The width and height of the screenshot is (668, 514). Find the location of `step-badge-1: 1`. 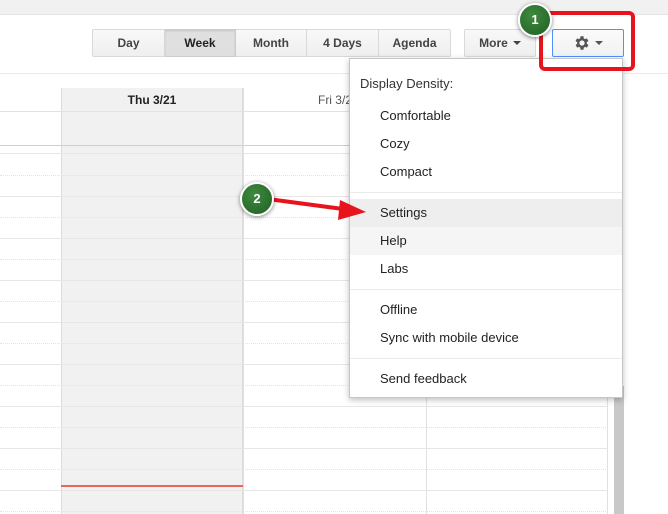

step-badge-1: 1 is located at coordinates (535, 20).